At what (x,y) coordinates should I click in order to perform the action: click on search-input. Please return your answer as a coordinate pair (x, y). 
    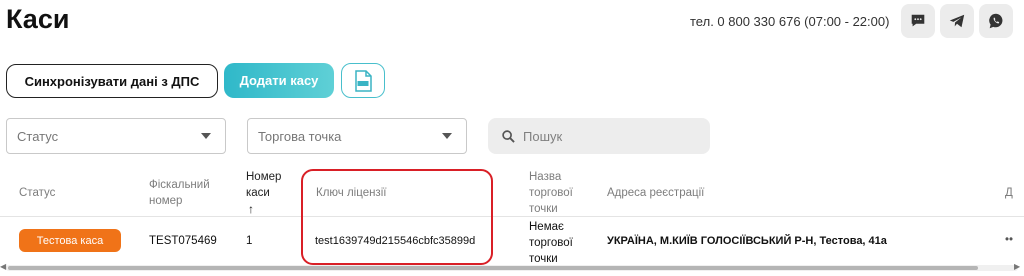
    Looking at the image, I should click on (608, 136).